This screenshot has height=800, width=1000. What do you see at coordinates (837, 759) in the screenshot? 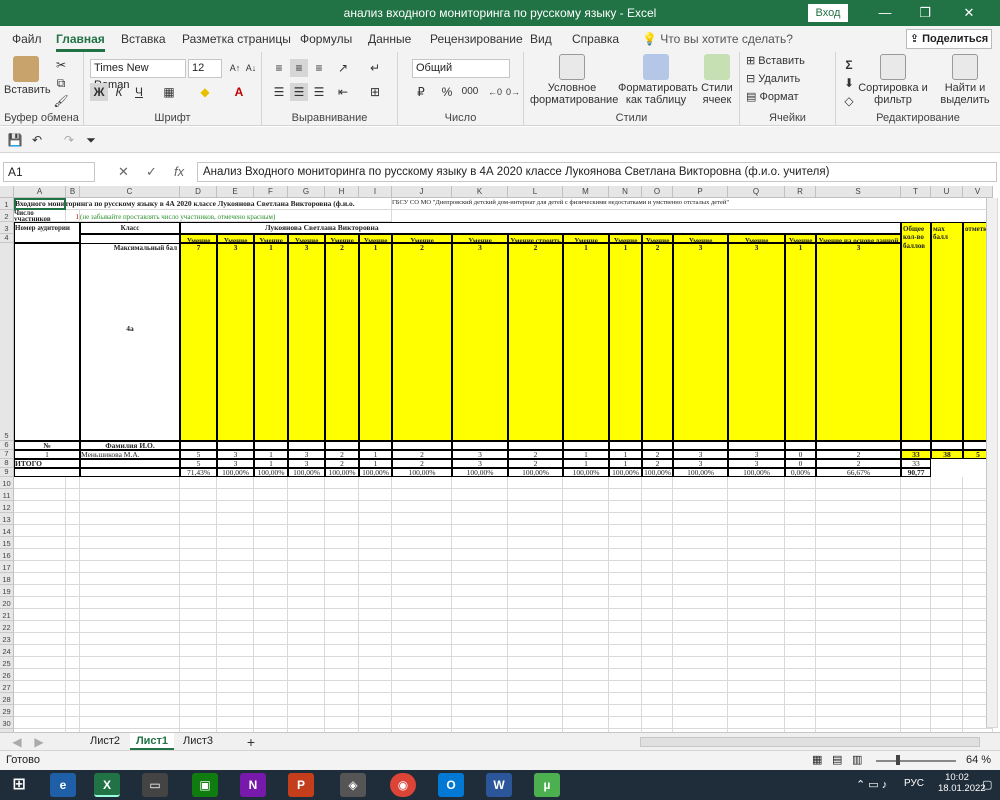
I see `page-layout-view-icon: ▤` at bounding box center [837, 759].